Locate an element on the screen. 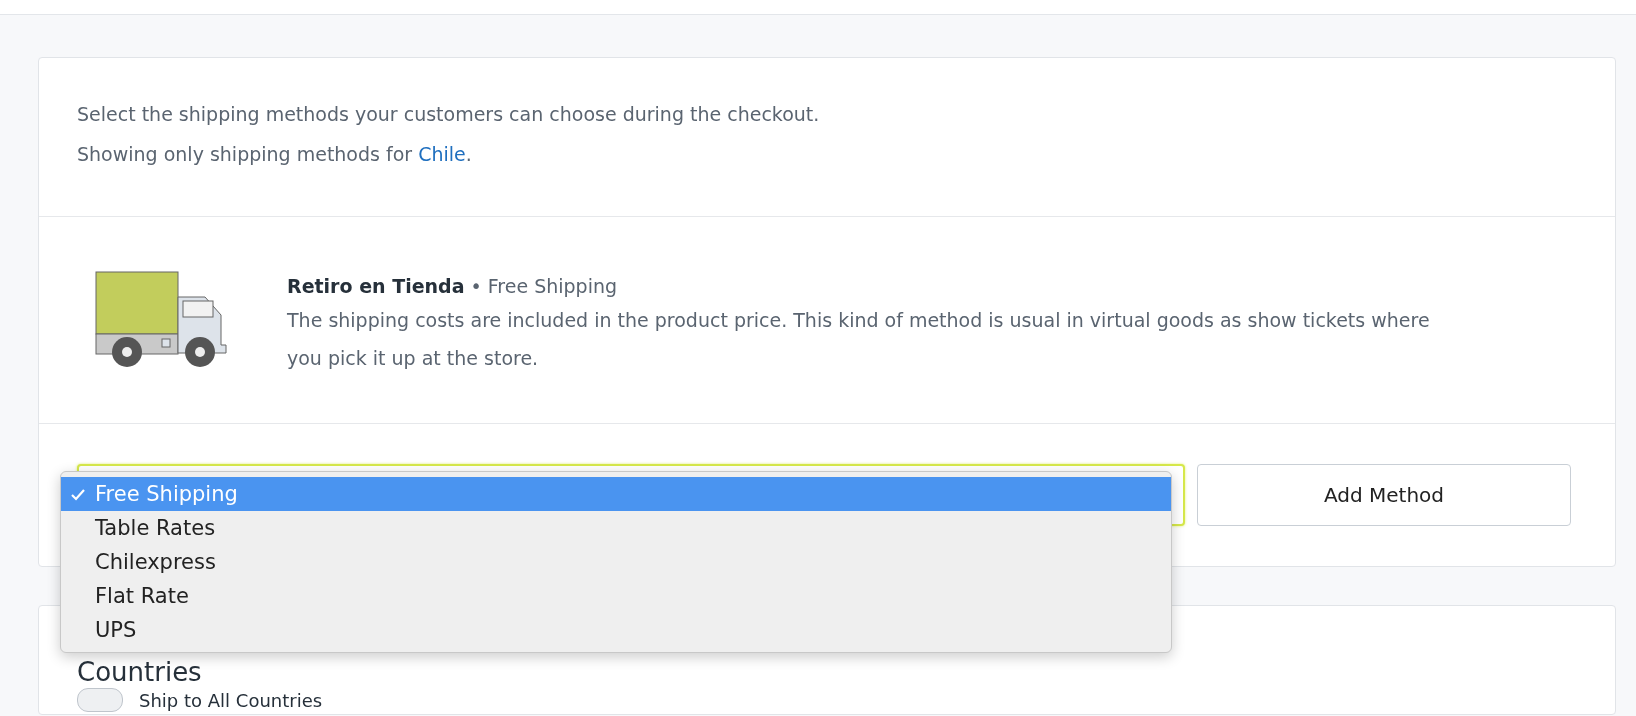 Image resolution: width=1636 pixels, height=716 pixels. method-title: Retiro en Tienda • Free Shipping is located at coordinates (453, 286).